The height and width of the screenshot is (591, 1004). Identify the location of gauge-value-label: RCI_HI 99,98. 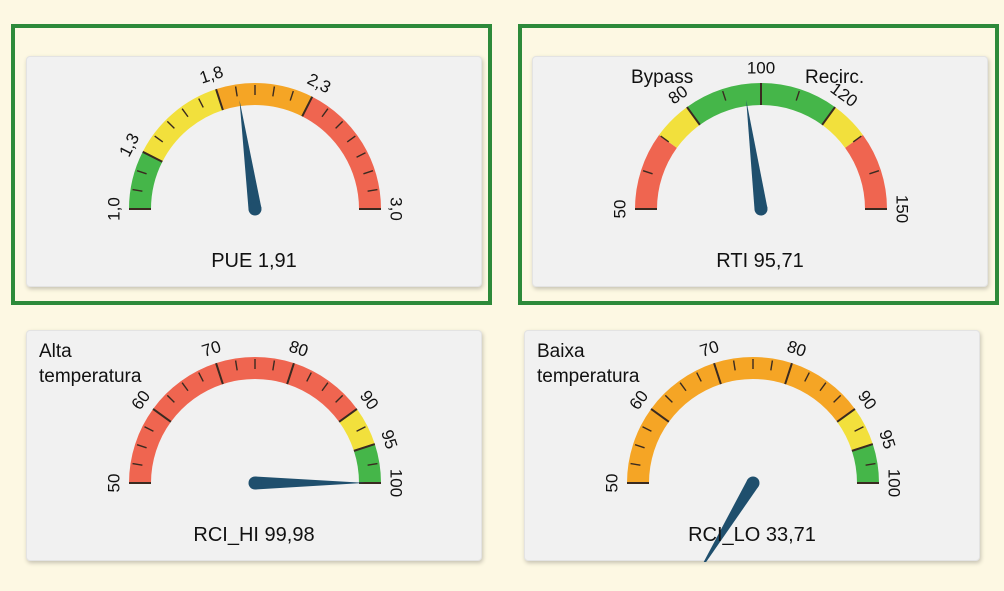
(254, 535).